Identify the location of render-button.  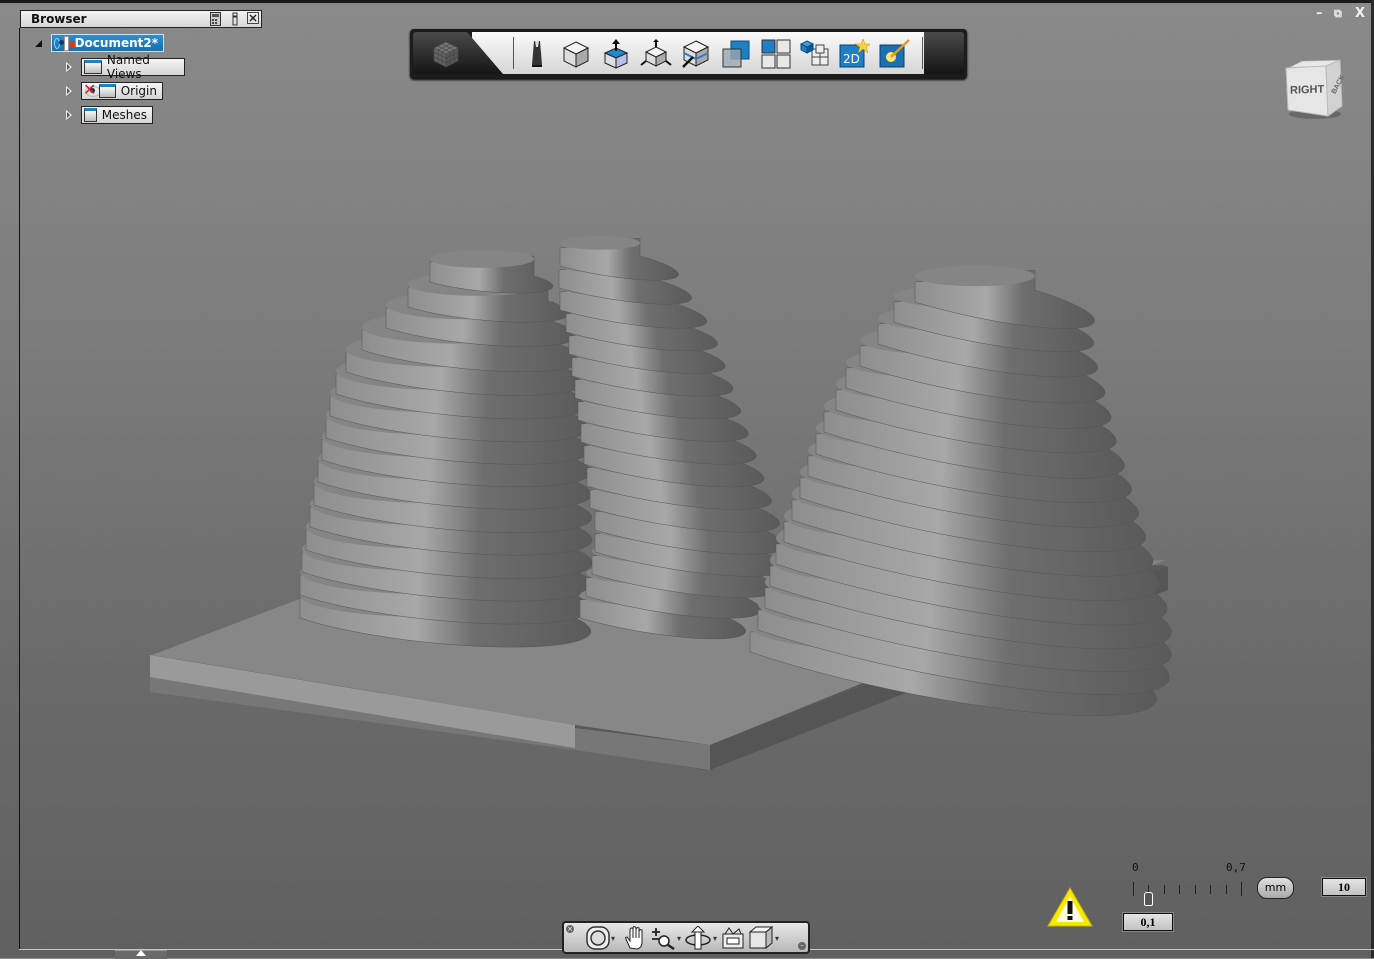
(894, 54).